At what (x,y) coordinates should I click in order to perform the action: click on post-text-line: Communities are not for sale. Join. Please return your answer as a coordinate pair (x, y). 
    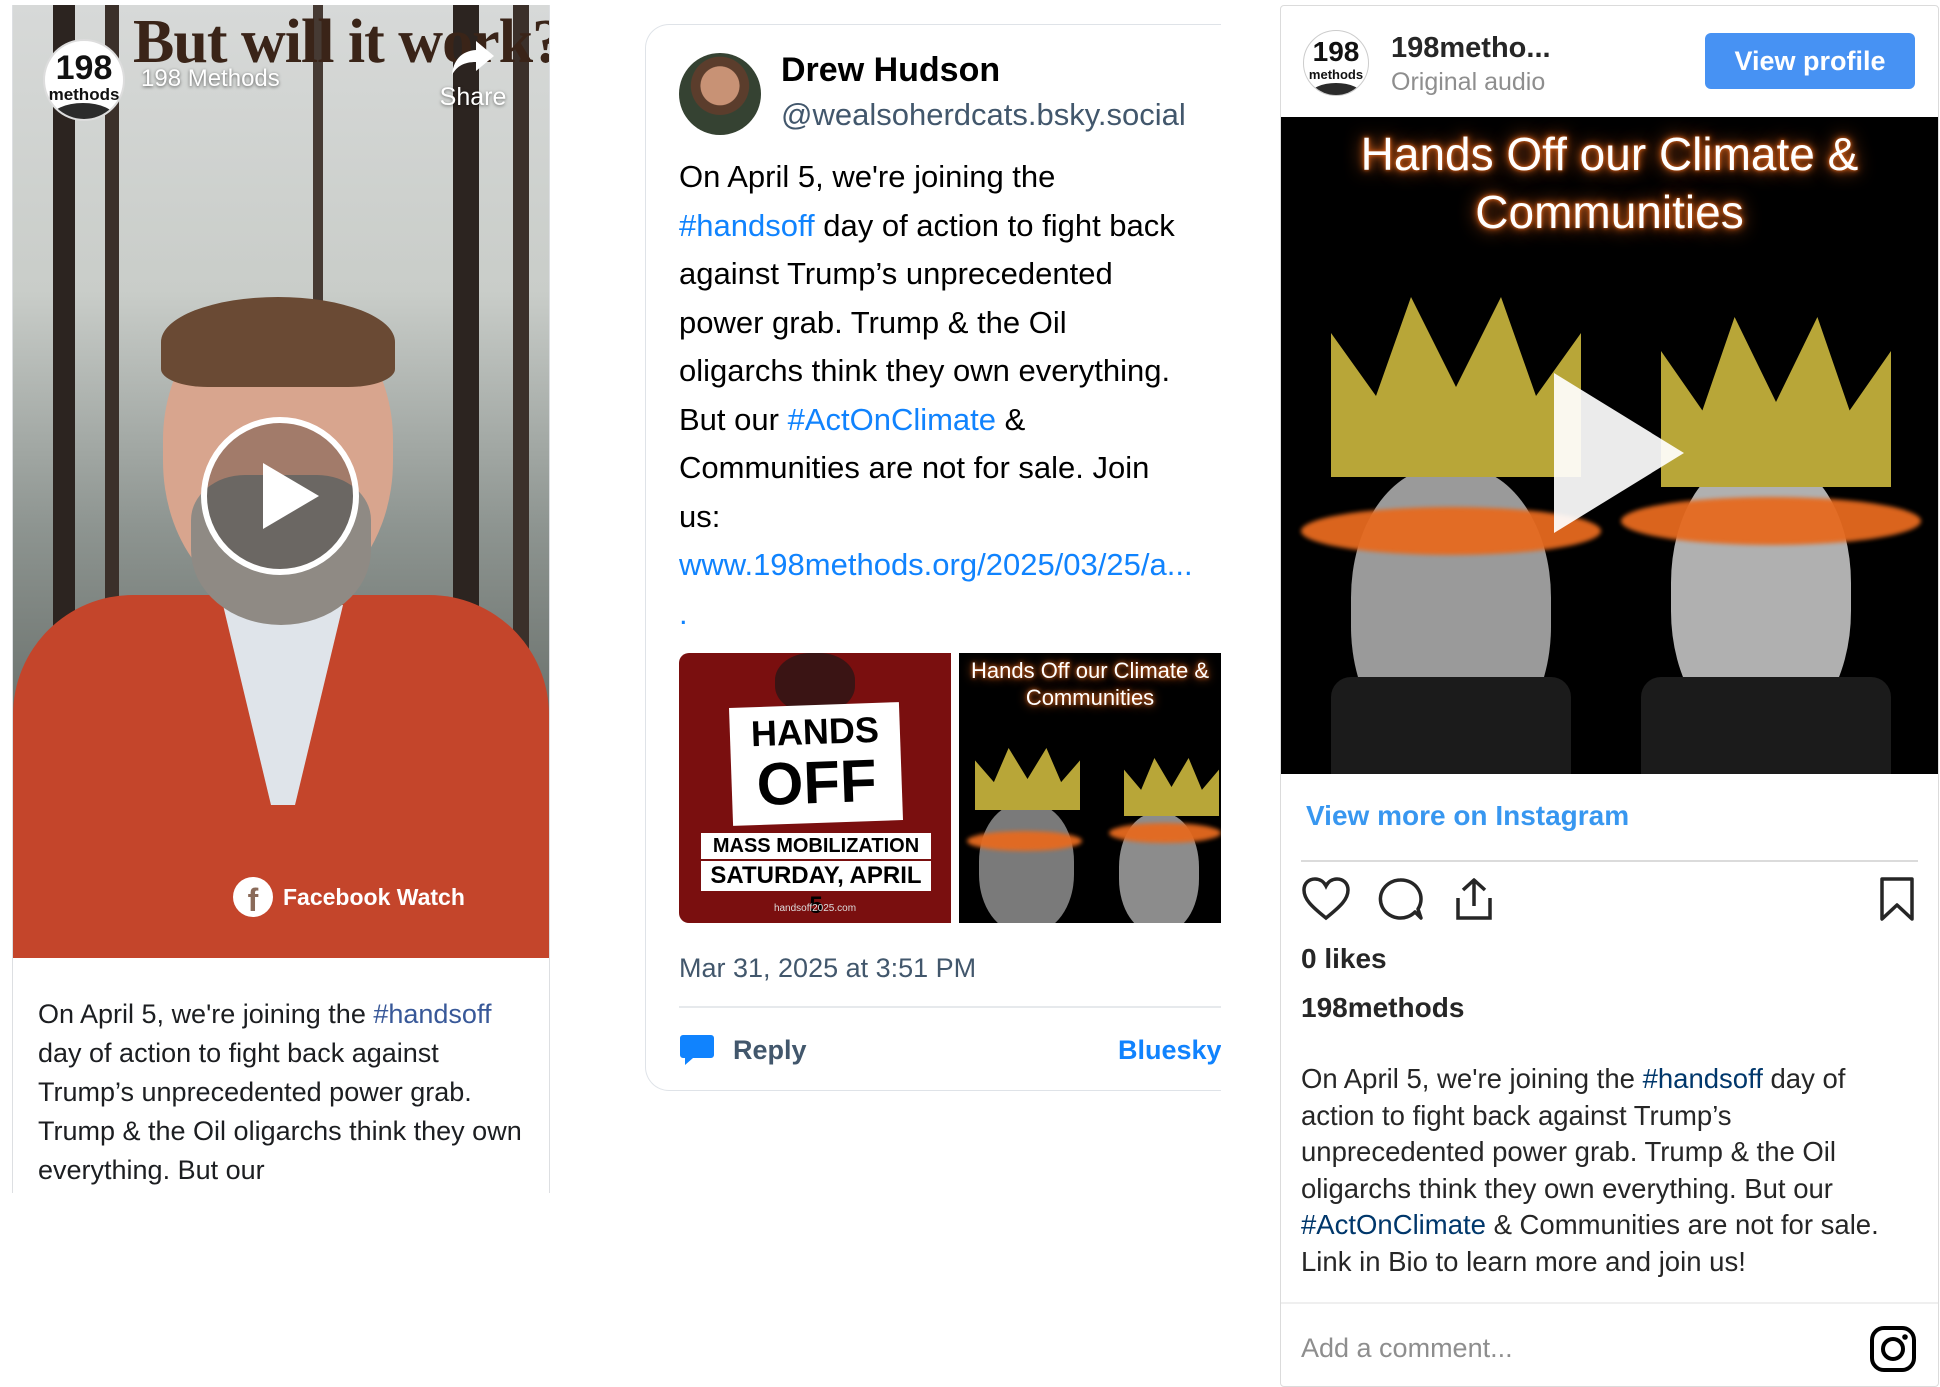
    Looking at the image, I should click on (914, 467).